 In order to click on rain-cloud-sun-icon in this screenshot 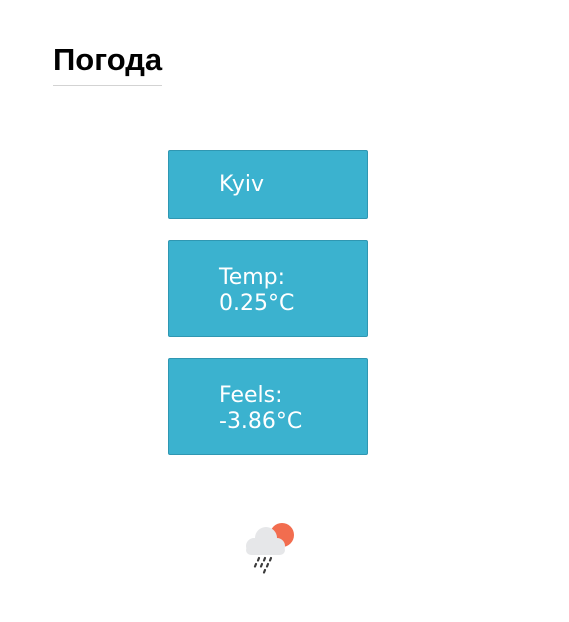, I will do `click(270, 548)`.